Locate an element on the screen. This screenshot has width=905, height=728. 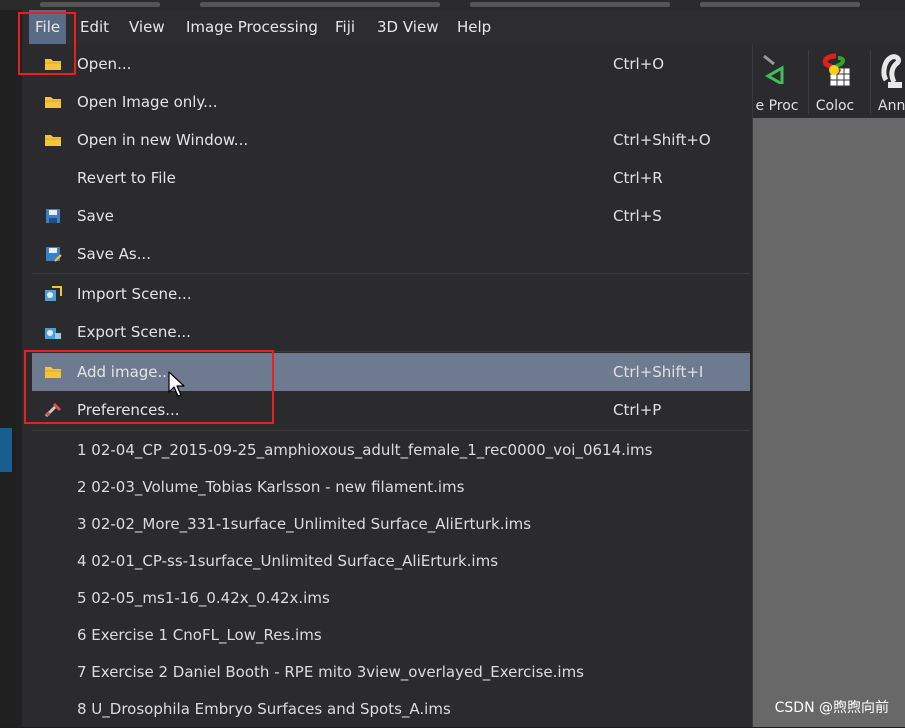
annotation-button: Ann is located at coordinates (890, 81).